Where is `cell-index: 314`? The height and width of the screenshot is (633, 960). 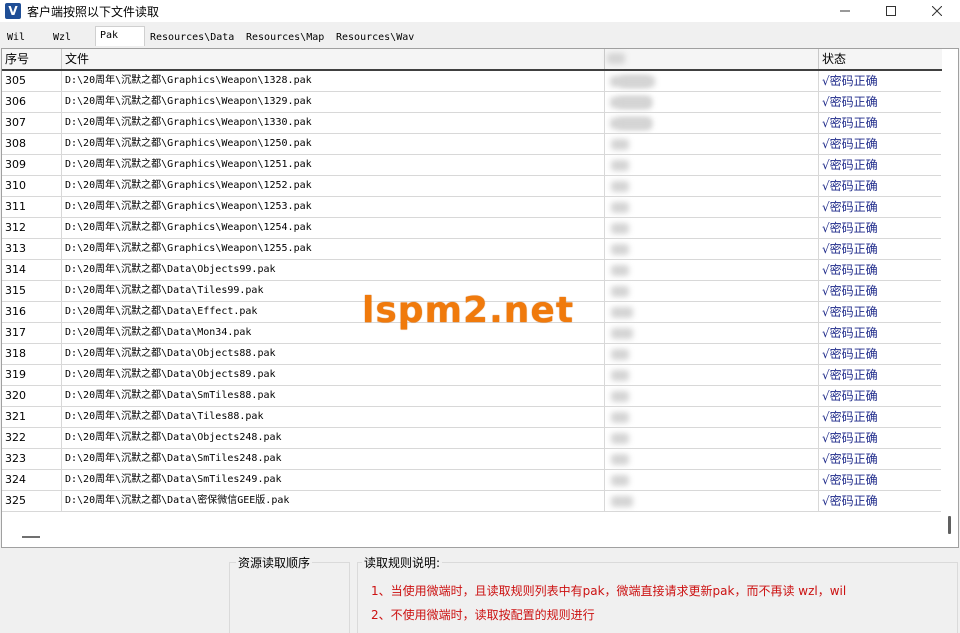 cell-index: 314 is located at coordinates (32, 270).